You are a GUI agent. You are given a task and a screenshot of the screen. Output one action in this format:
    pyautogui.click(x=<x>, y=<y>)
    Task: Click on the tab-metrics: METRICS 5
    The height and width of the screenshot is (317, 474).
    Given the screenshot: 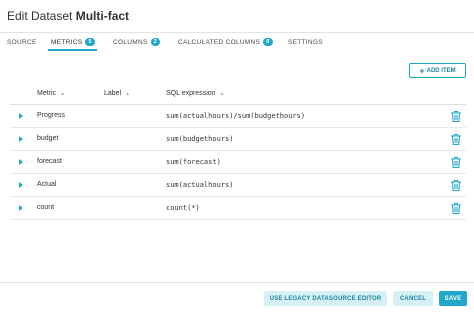 What is the action you would take?
    pyautogui.click(x=73, y=42)
    